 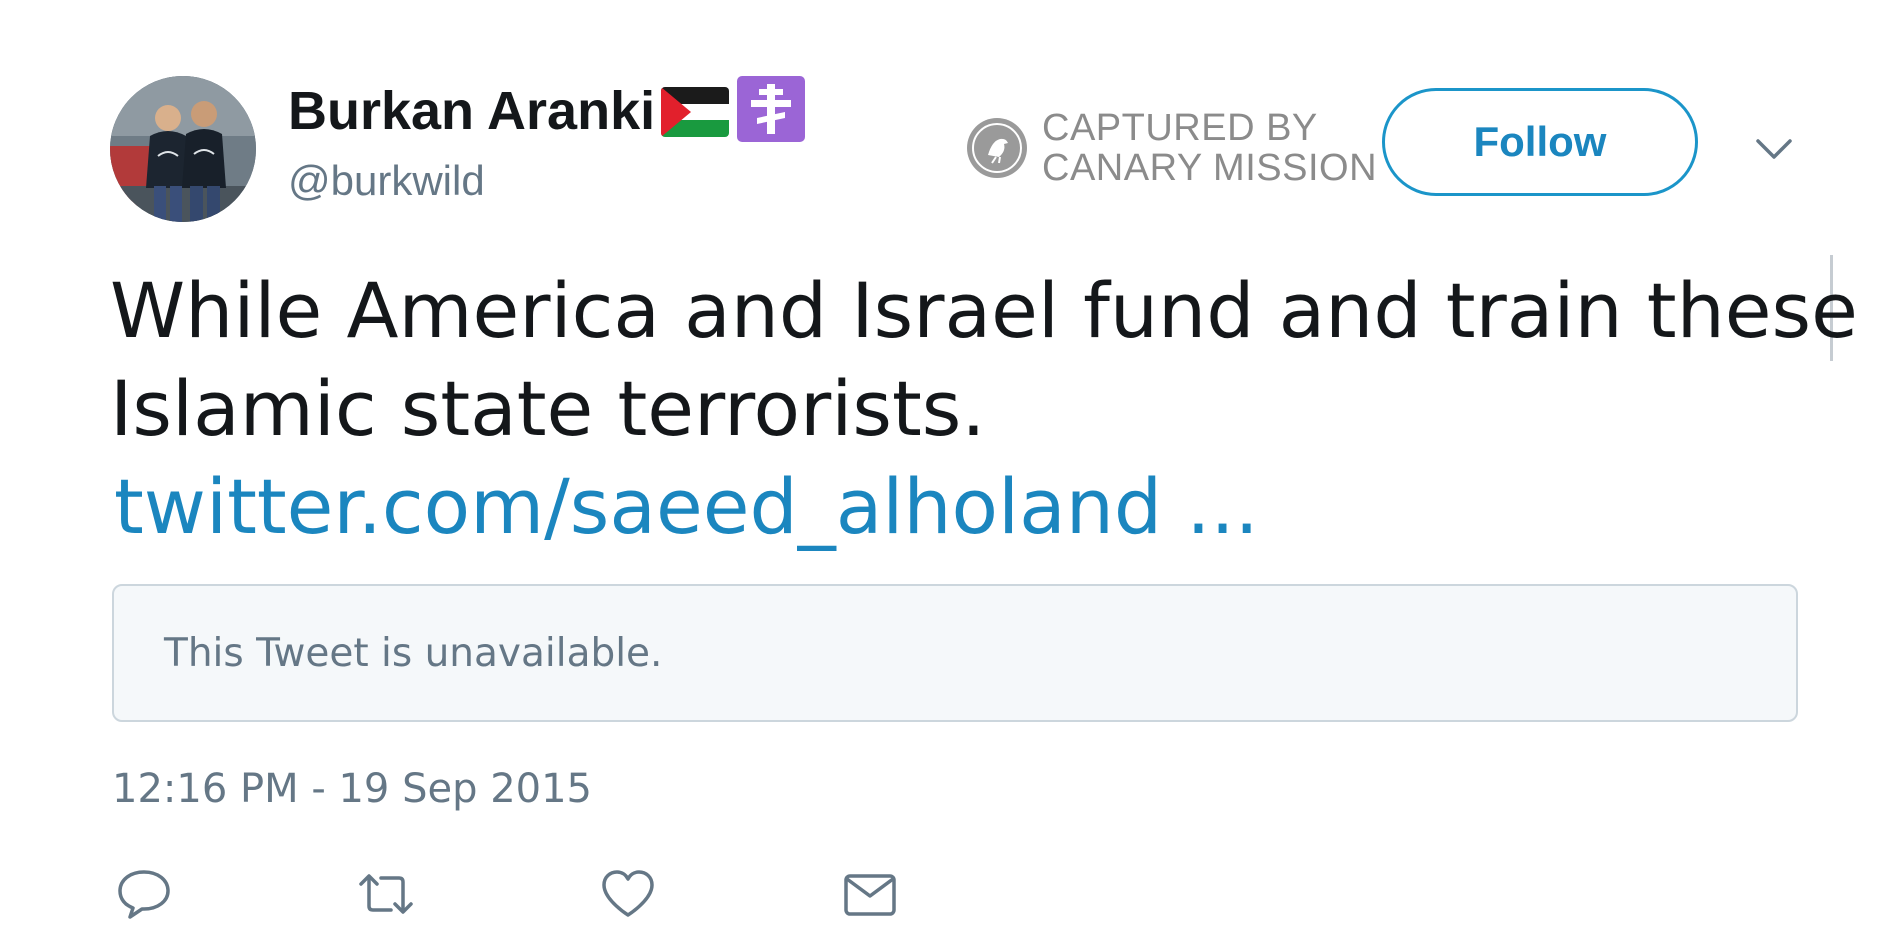 What do you see at coordinates (1540, 142) in the screenshot?
I see `follow-button: Follow` at bounding box center [1540, 142].